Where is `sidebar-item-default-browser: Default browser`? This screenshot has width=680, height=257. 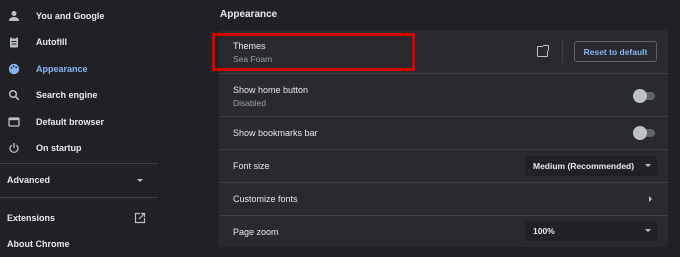 sidebar-item-default-browser: Default browser is located at coordinates (79, 122).